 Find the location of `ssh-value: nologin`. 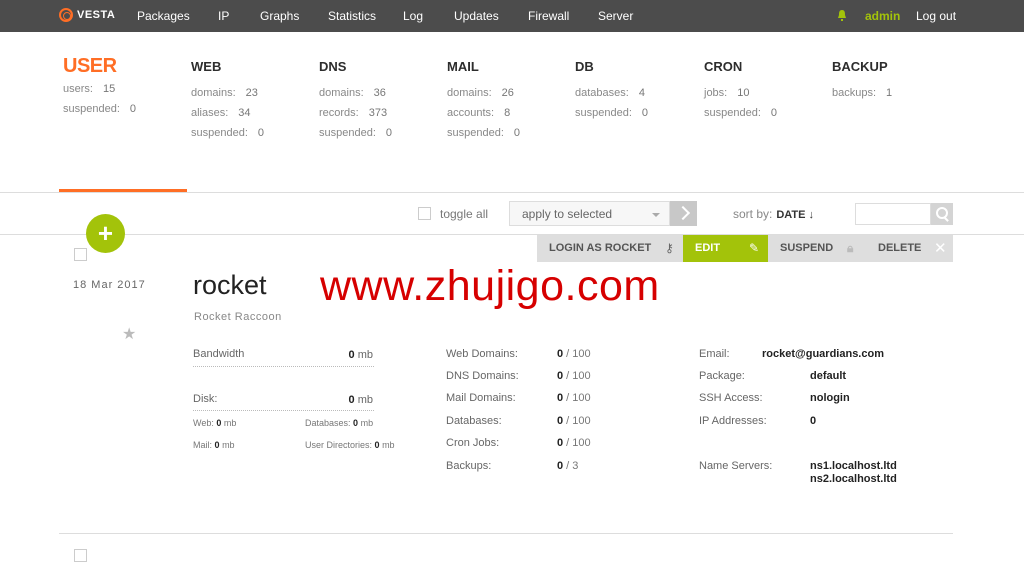

ssh-value: nologin is located at coordinates (830, 398).